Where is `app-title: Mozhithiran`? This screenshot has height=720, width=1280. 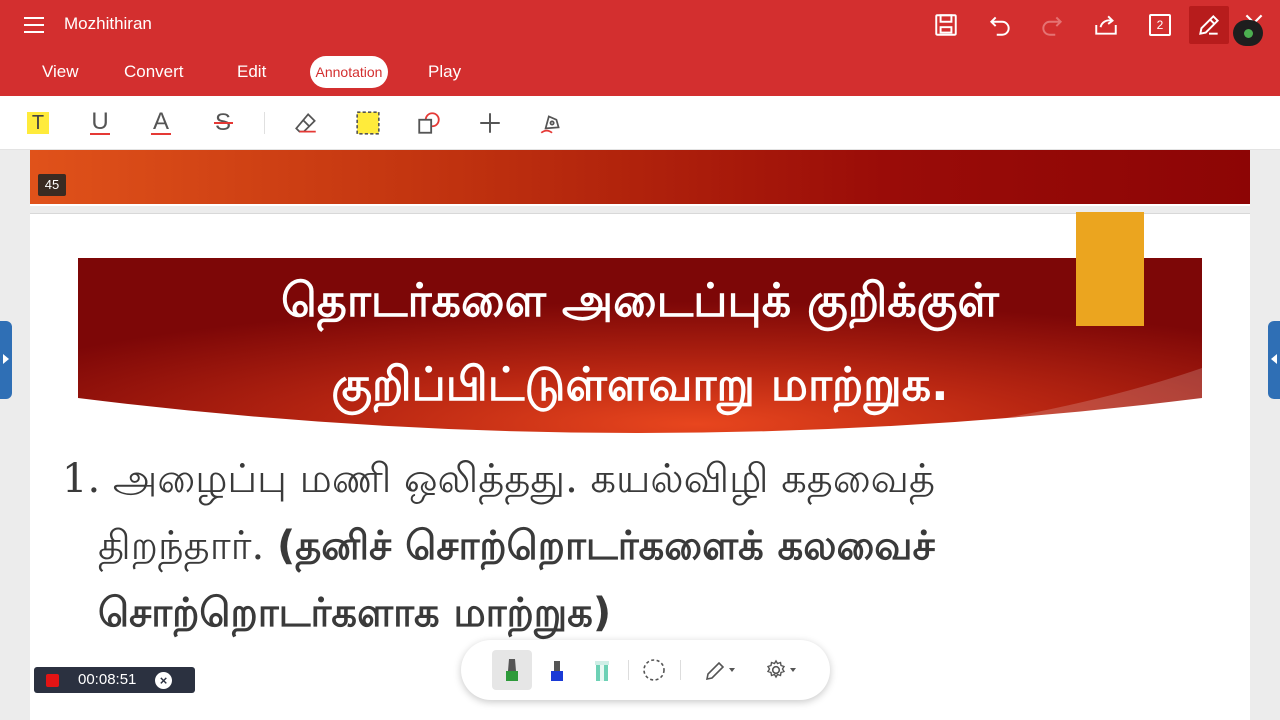 app-title: Mozhithiran is located at coordinates (108, 23).